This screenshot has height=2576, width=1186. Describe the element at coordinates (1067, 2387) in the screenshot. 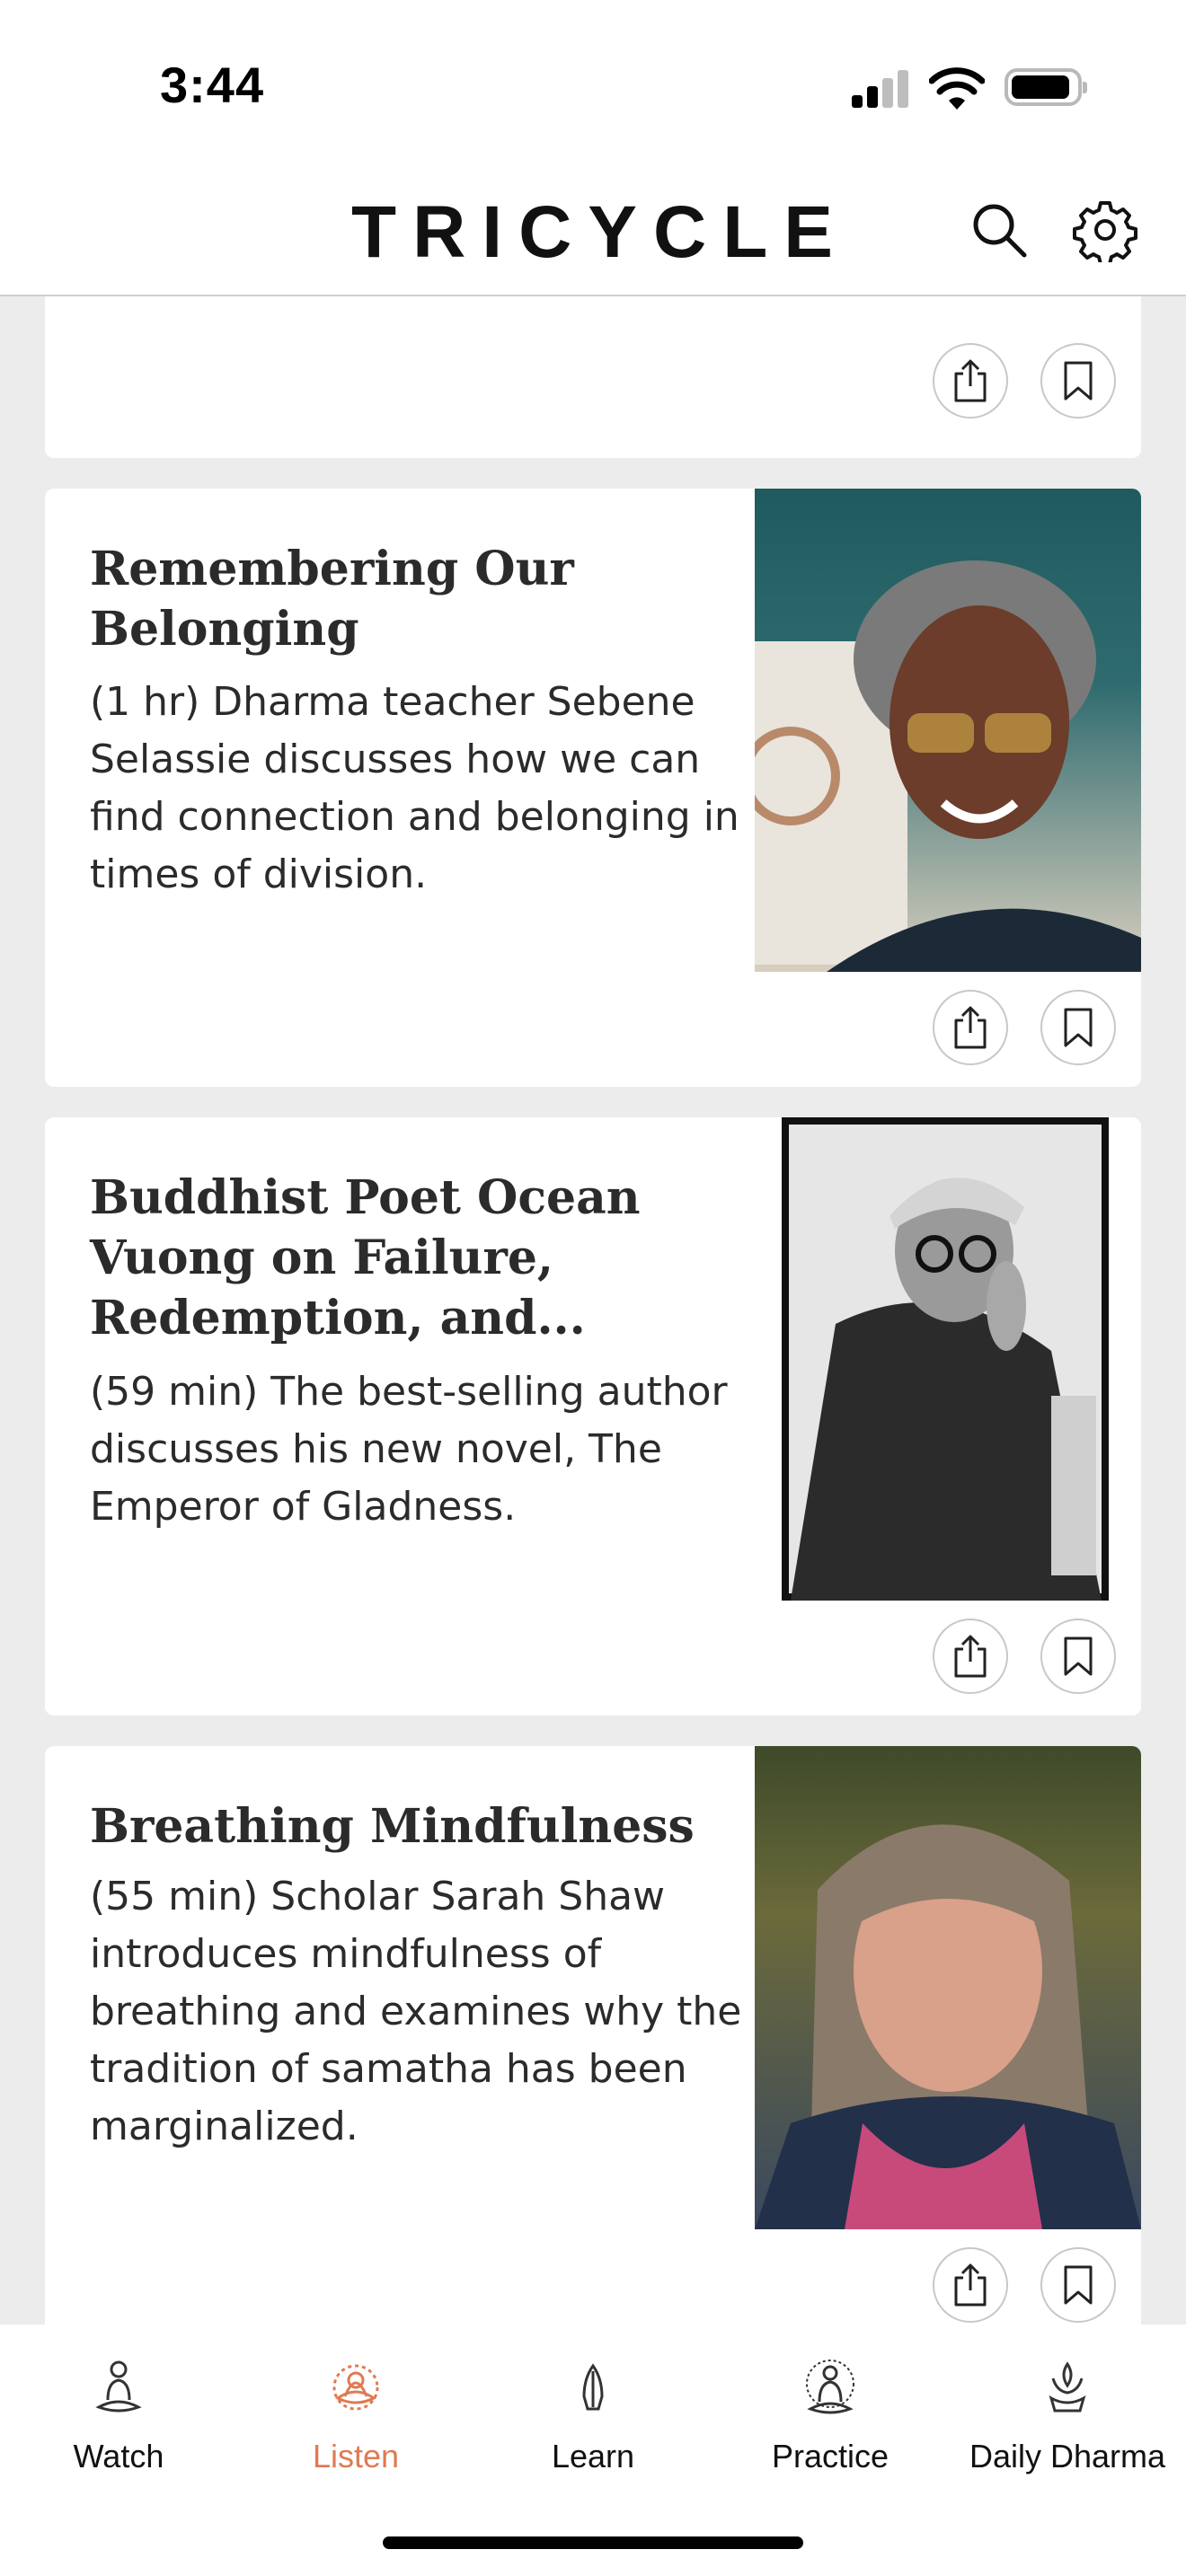

I see `lotus-hand-icon` at that location.